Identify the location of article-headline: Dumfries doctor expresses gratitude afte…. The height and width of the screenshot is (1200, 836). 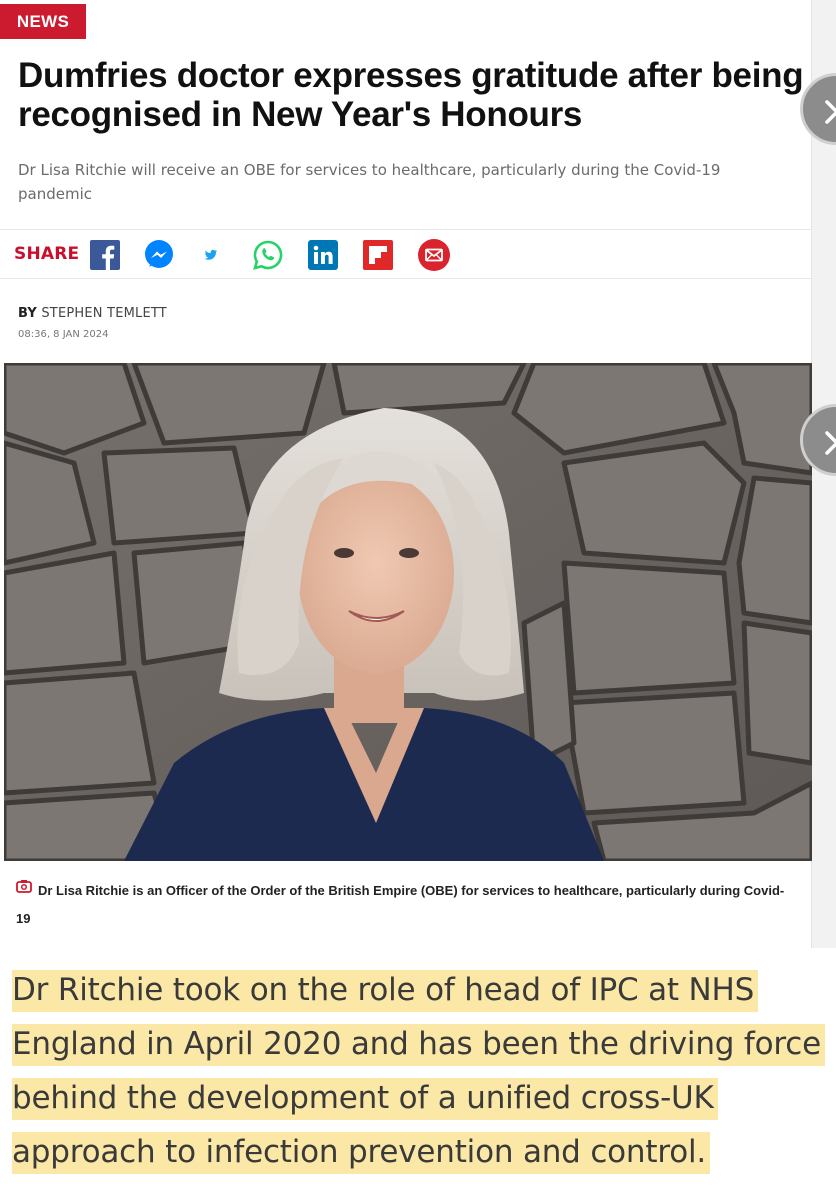
(411, 95).